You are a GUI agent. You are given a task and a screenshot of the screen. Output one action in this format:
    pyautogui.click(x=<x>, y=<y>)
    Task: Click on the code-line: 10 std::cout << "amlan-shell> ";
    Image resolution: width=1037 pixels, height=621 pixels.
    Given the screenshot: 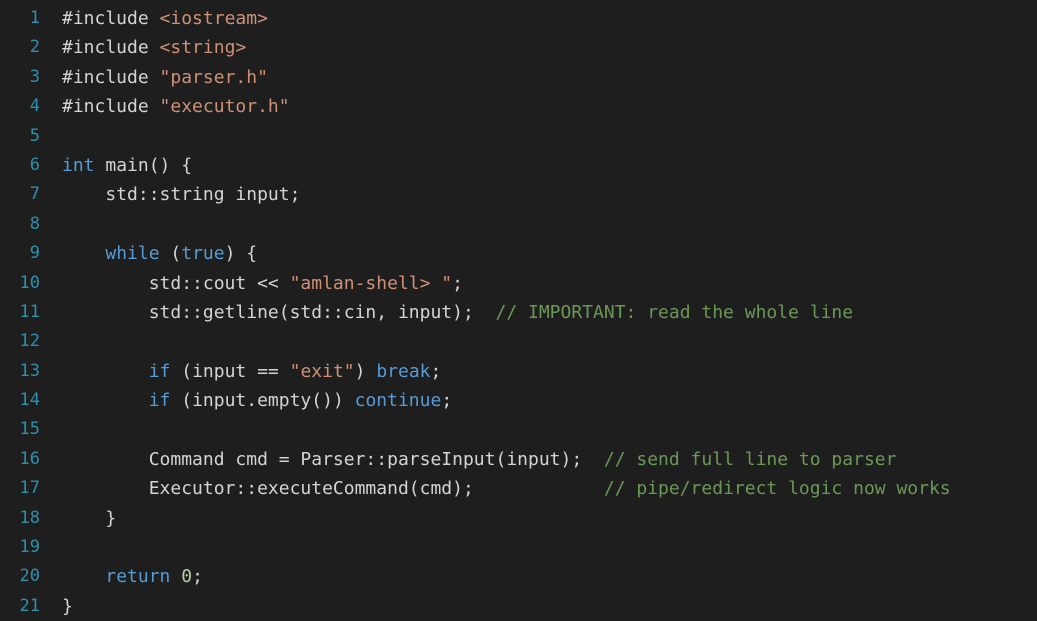 What is the action you would take?
    pyautogui.click(x=518, y=283)
    